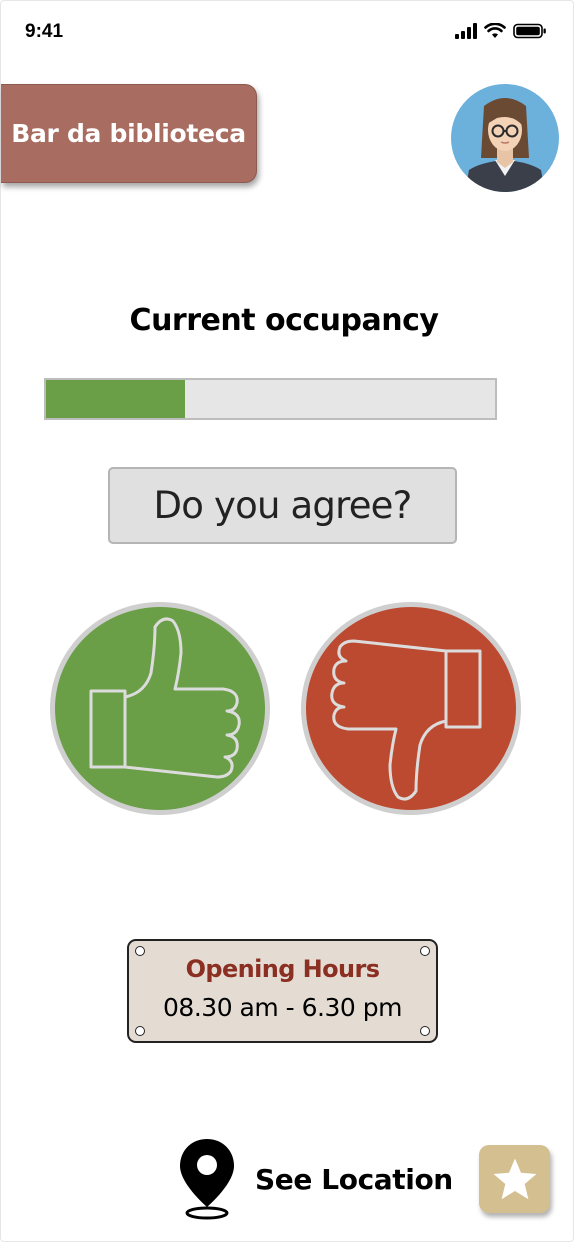 The height and width of the screenshot is (1242, 574). Describe the element at coordinates (495, 30) in the screenshot. I see `wifi-icon` at that location.